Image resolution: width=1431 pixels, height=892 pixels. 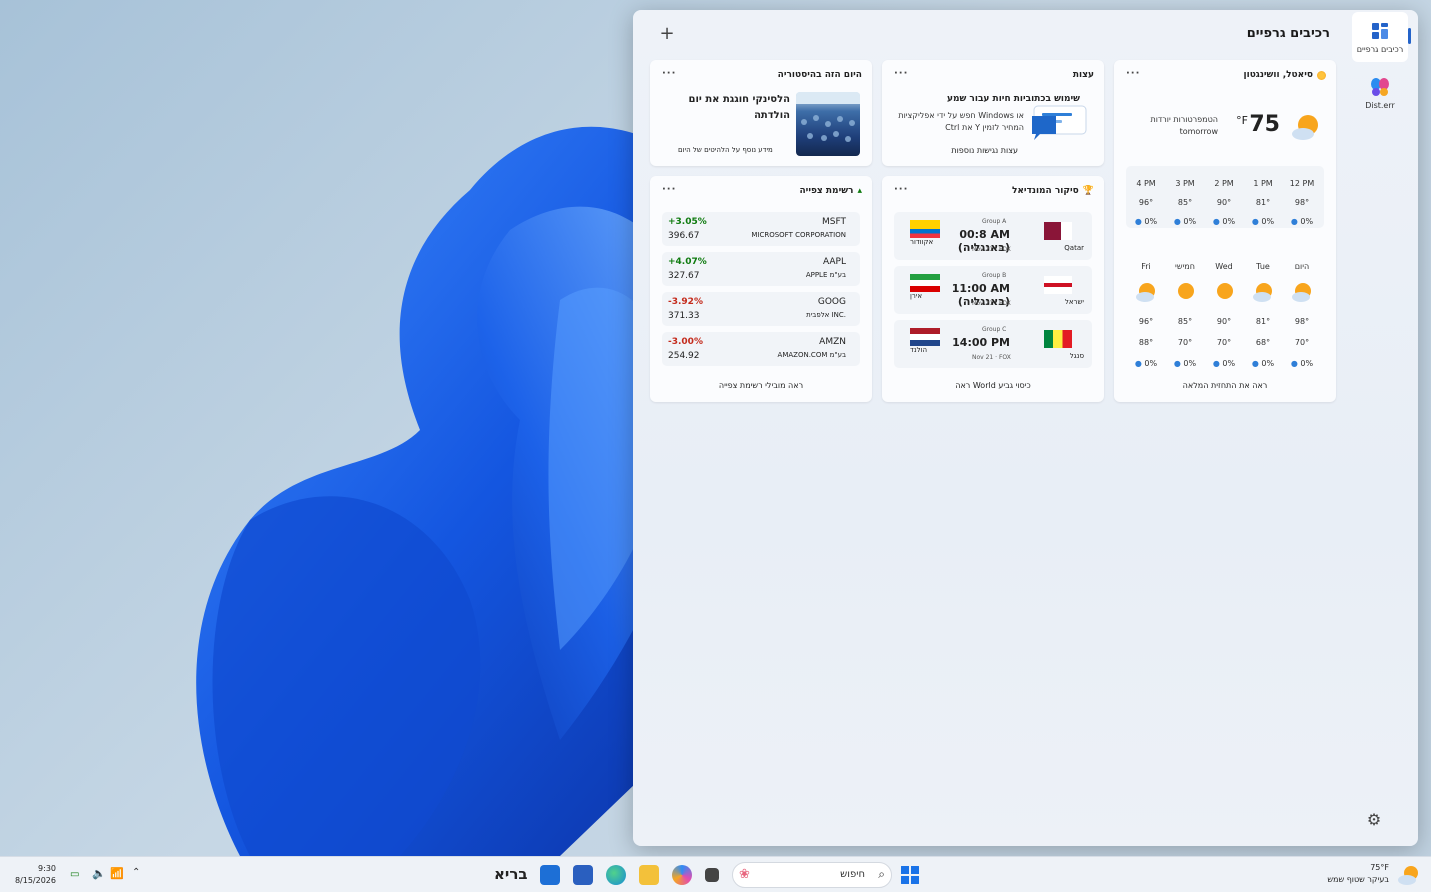 I want to click on hourly-column: 12 PM 98° ● 0%, so click(x=1302, y=202).